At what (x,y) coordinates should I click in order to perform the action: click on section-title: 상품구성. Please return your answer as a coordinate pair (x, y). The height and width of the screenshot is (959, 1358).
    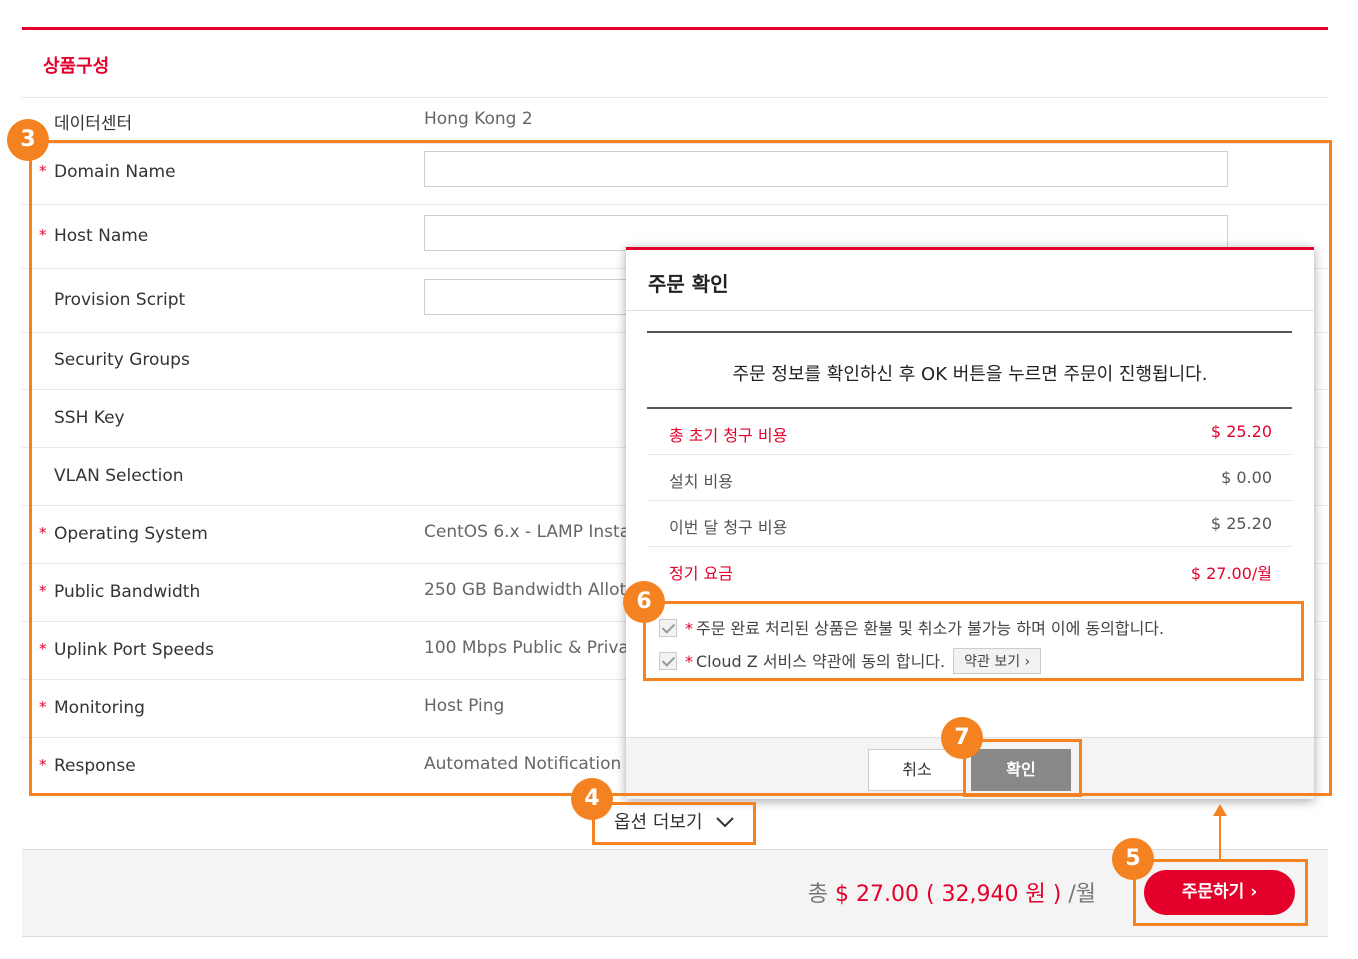
    Looking at the image, I should click on (76, 66).